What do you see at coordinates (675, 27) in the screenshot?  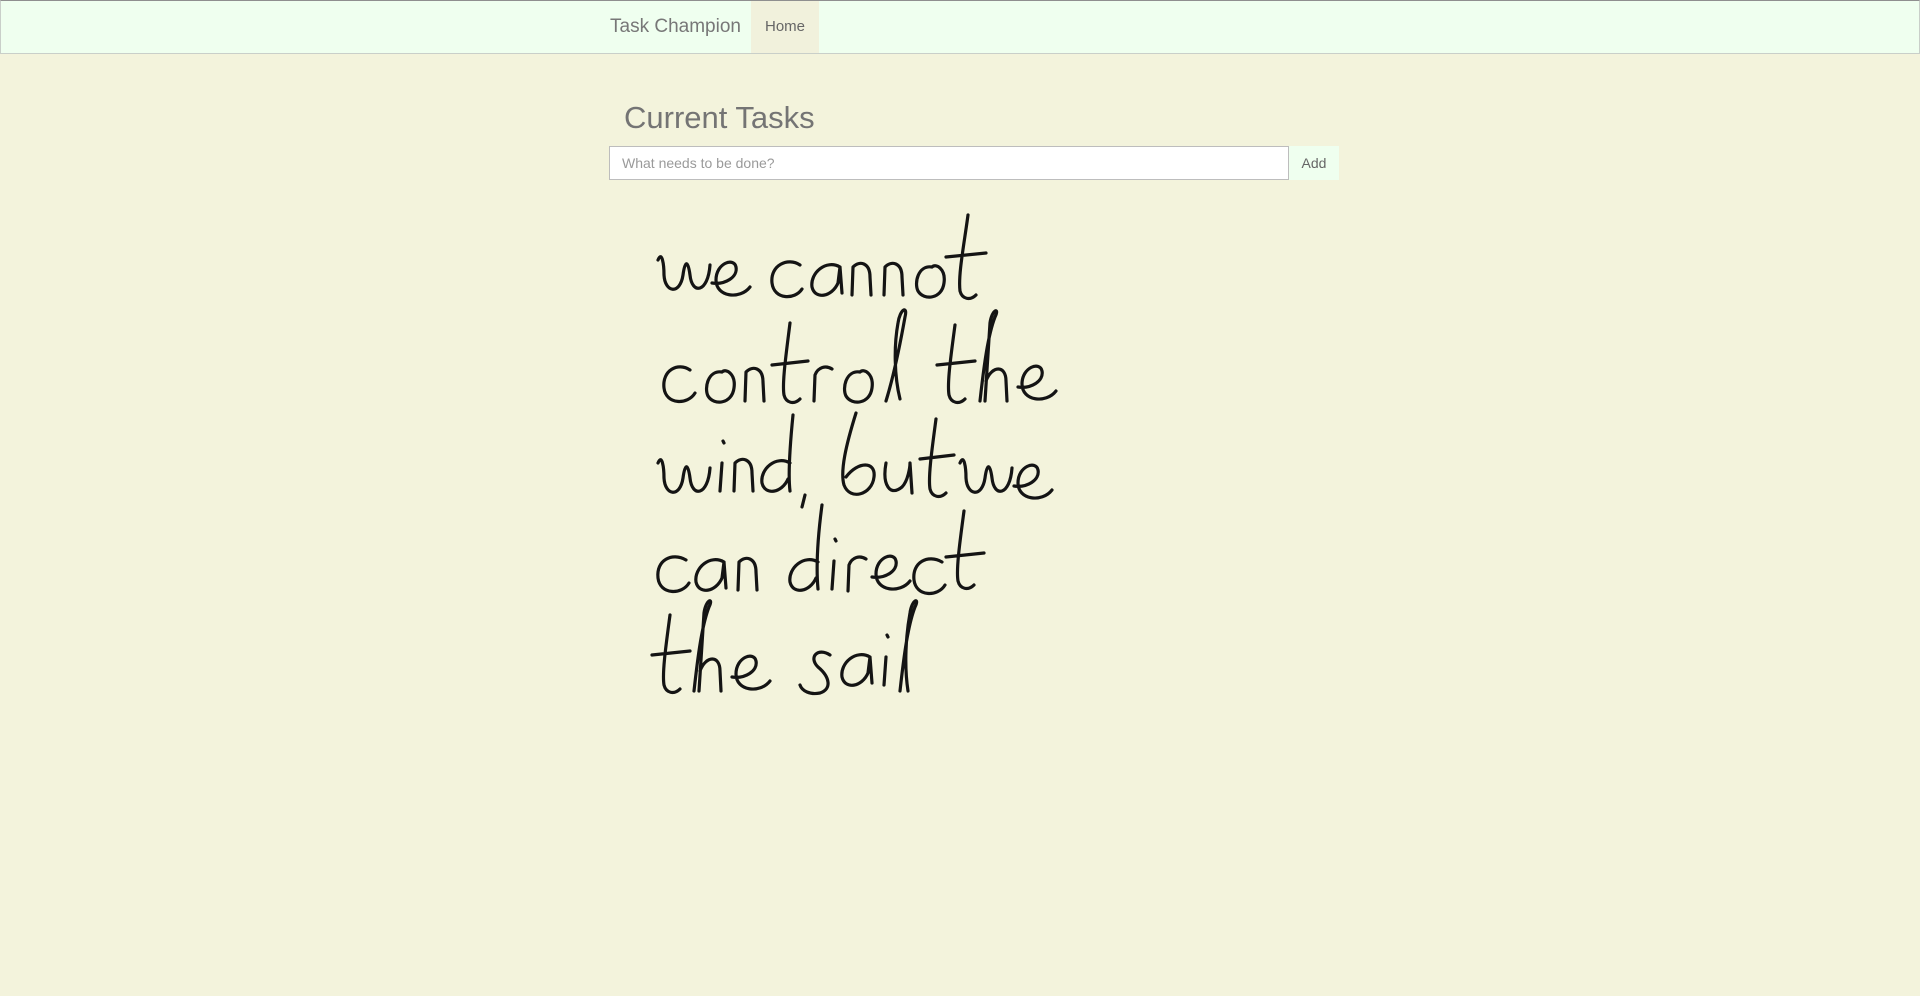 I see `brand-link: Task Champion` at bounding box center [675, 27].